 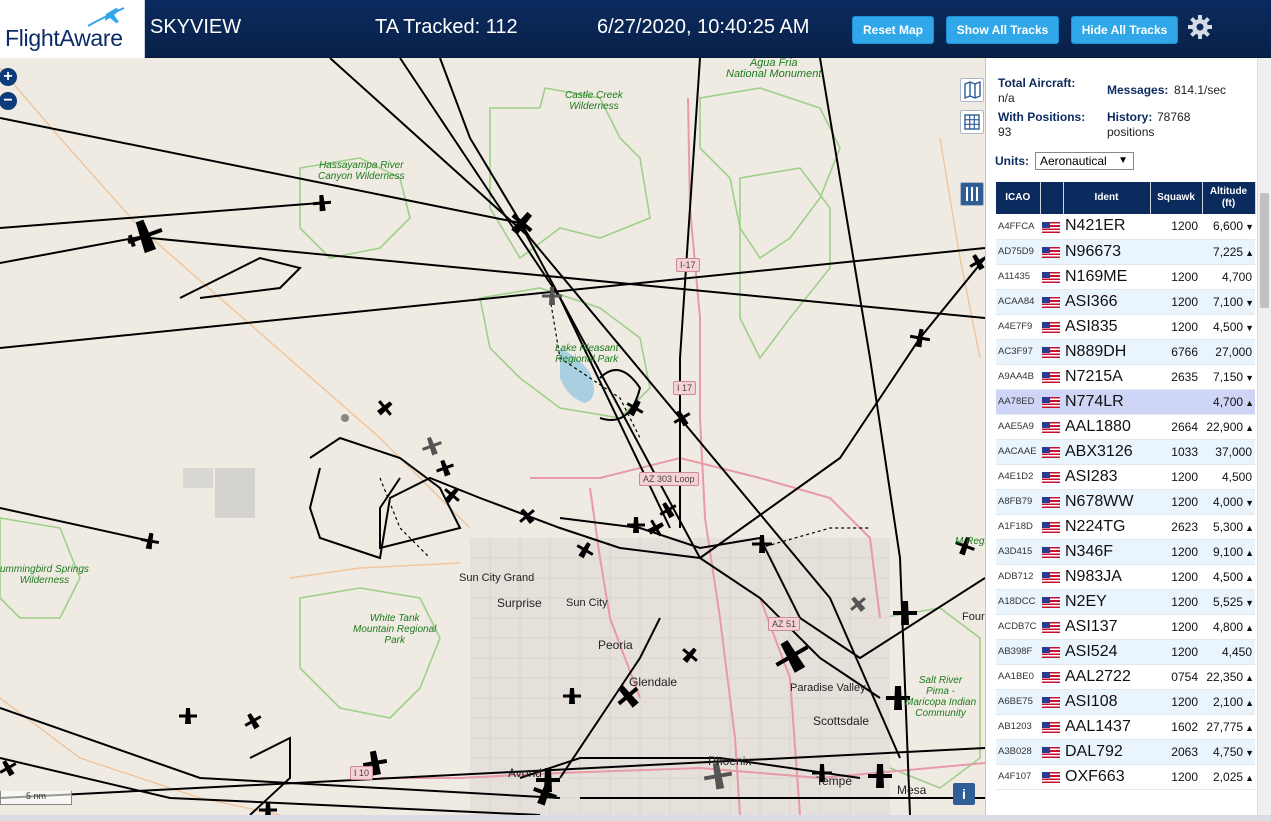 I want to click on ident-cell: ABX3126, so click(x=1106, y=452).